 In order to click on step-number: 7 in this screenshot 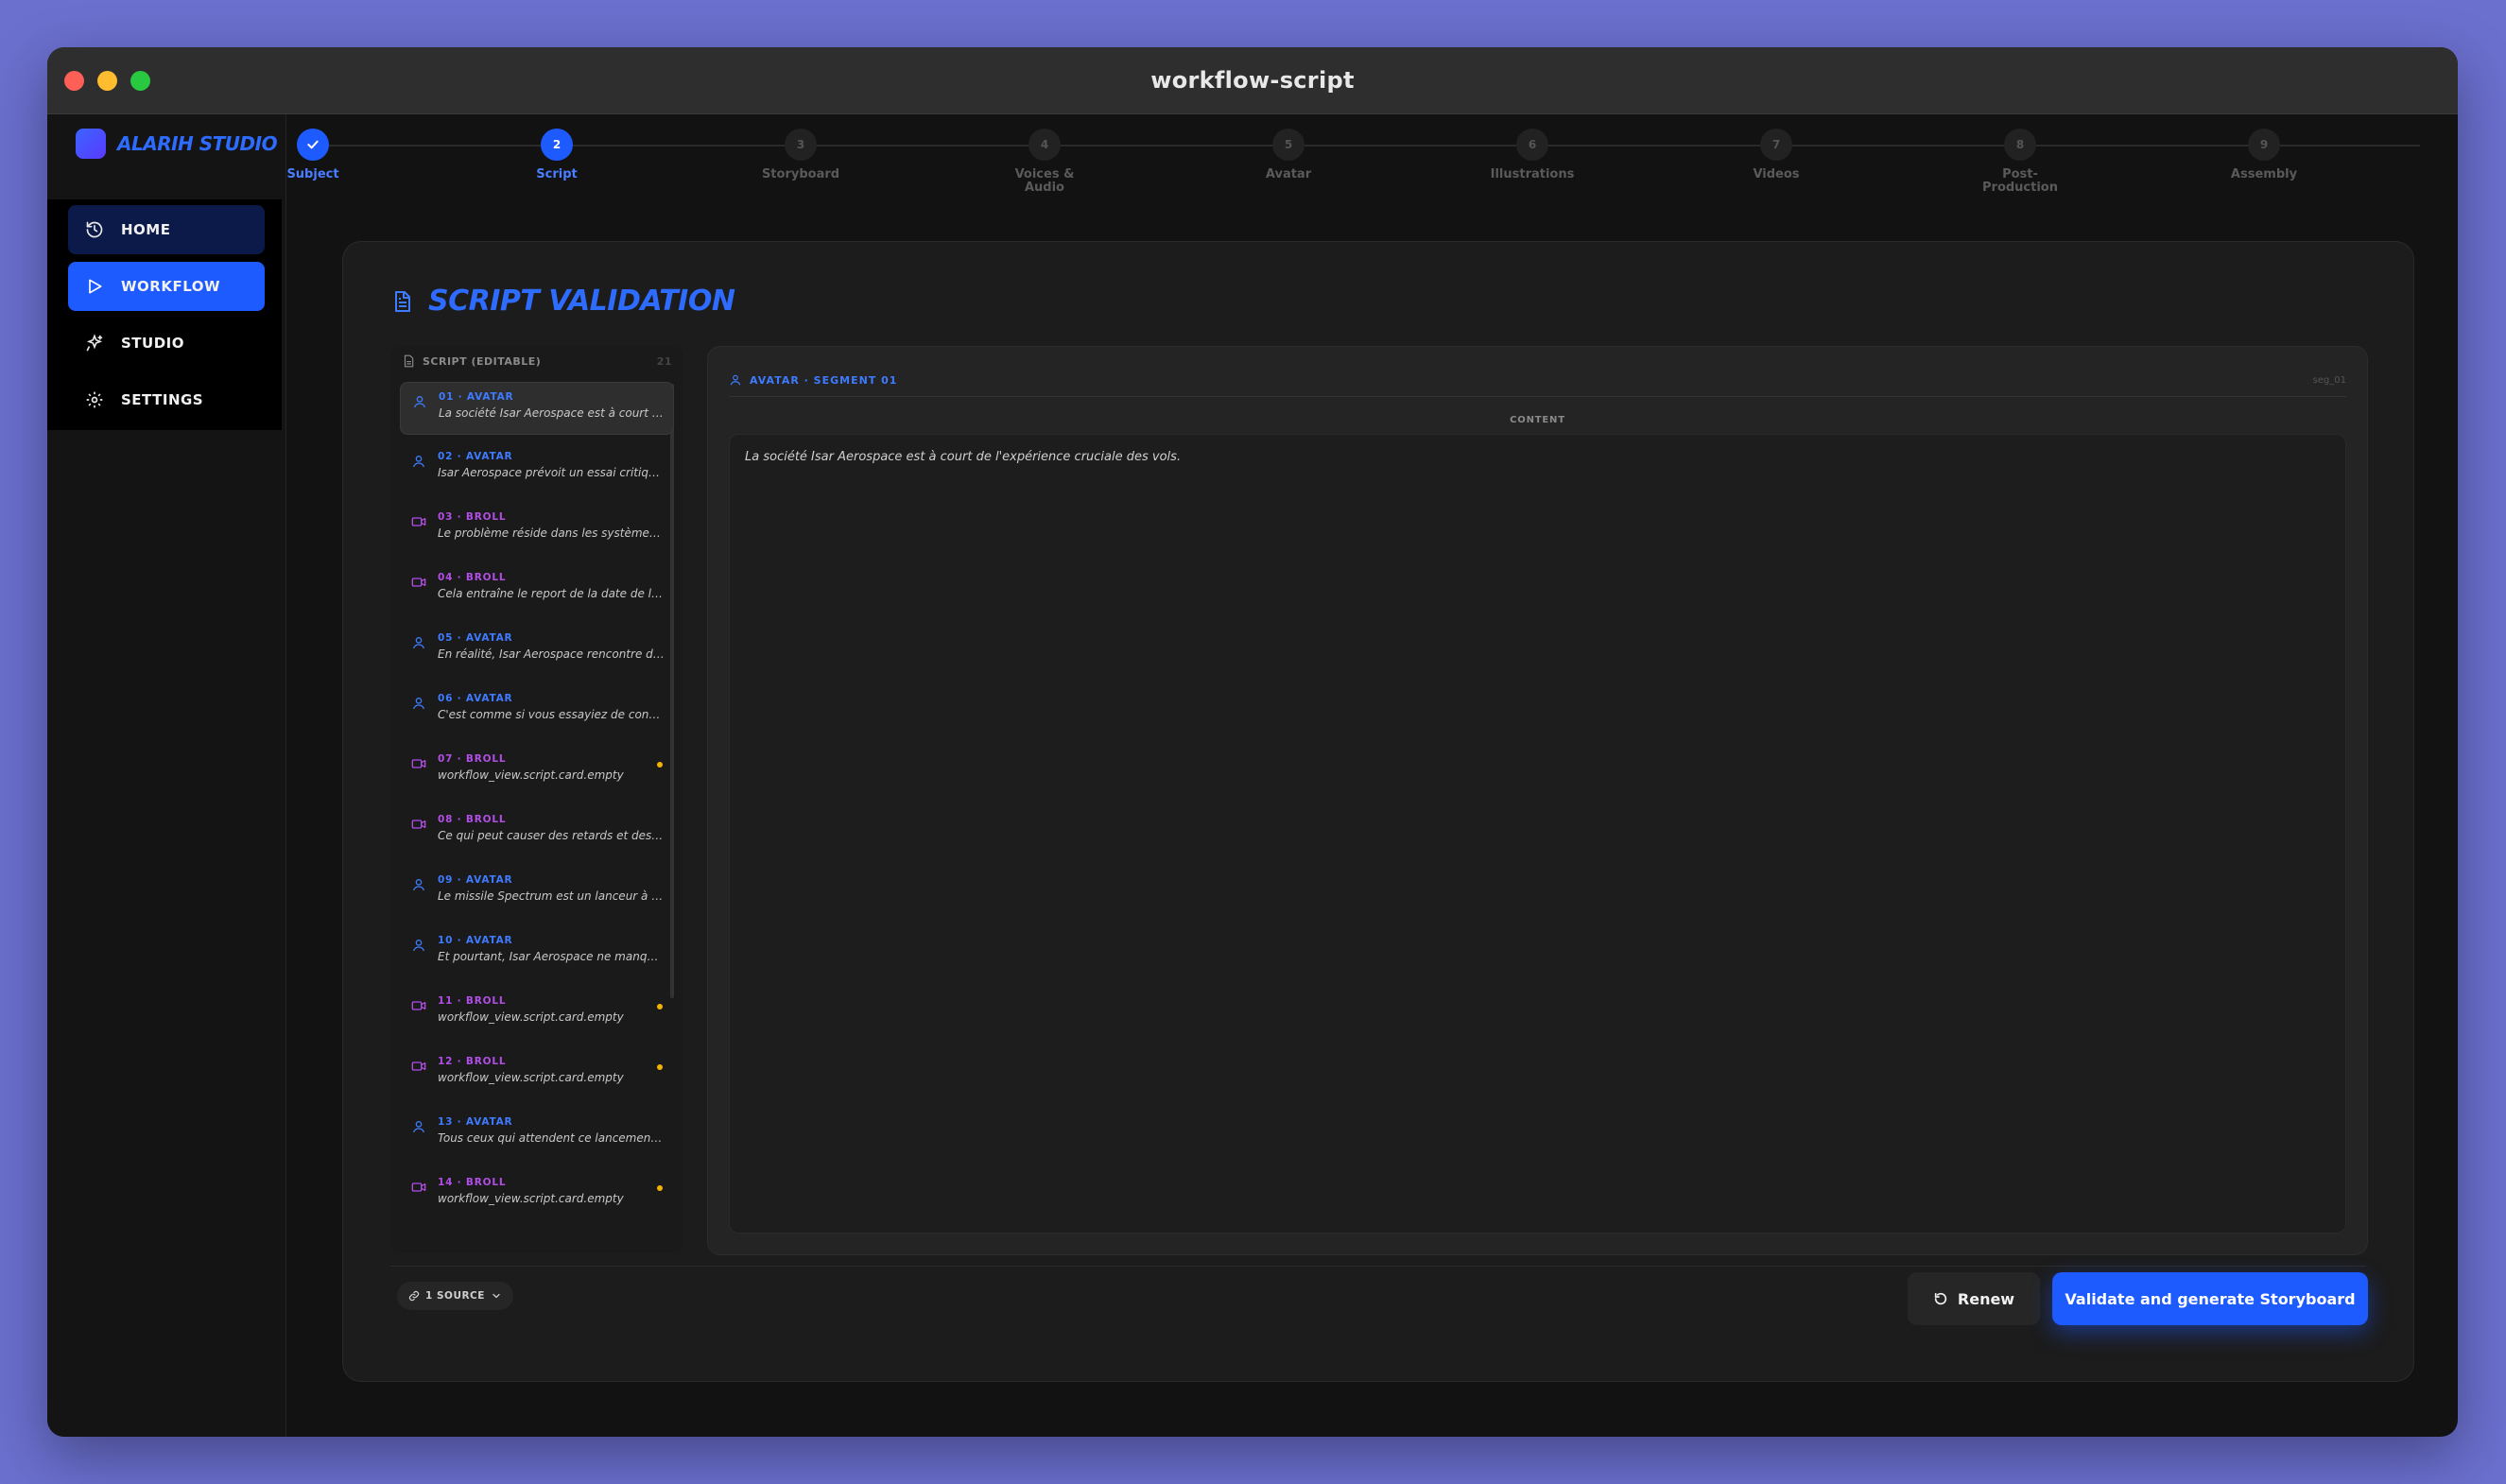, I will do `click(1776, 145)`.